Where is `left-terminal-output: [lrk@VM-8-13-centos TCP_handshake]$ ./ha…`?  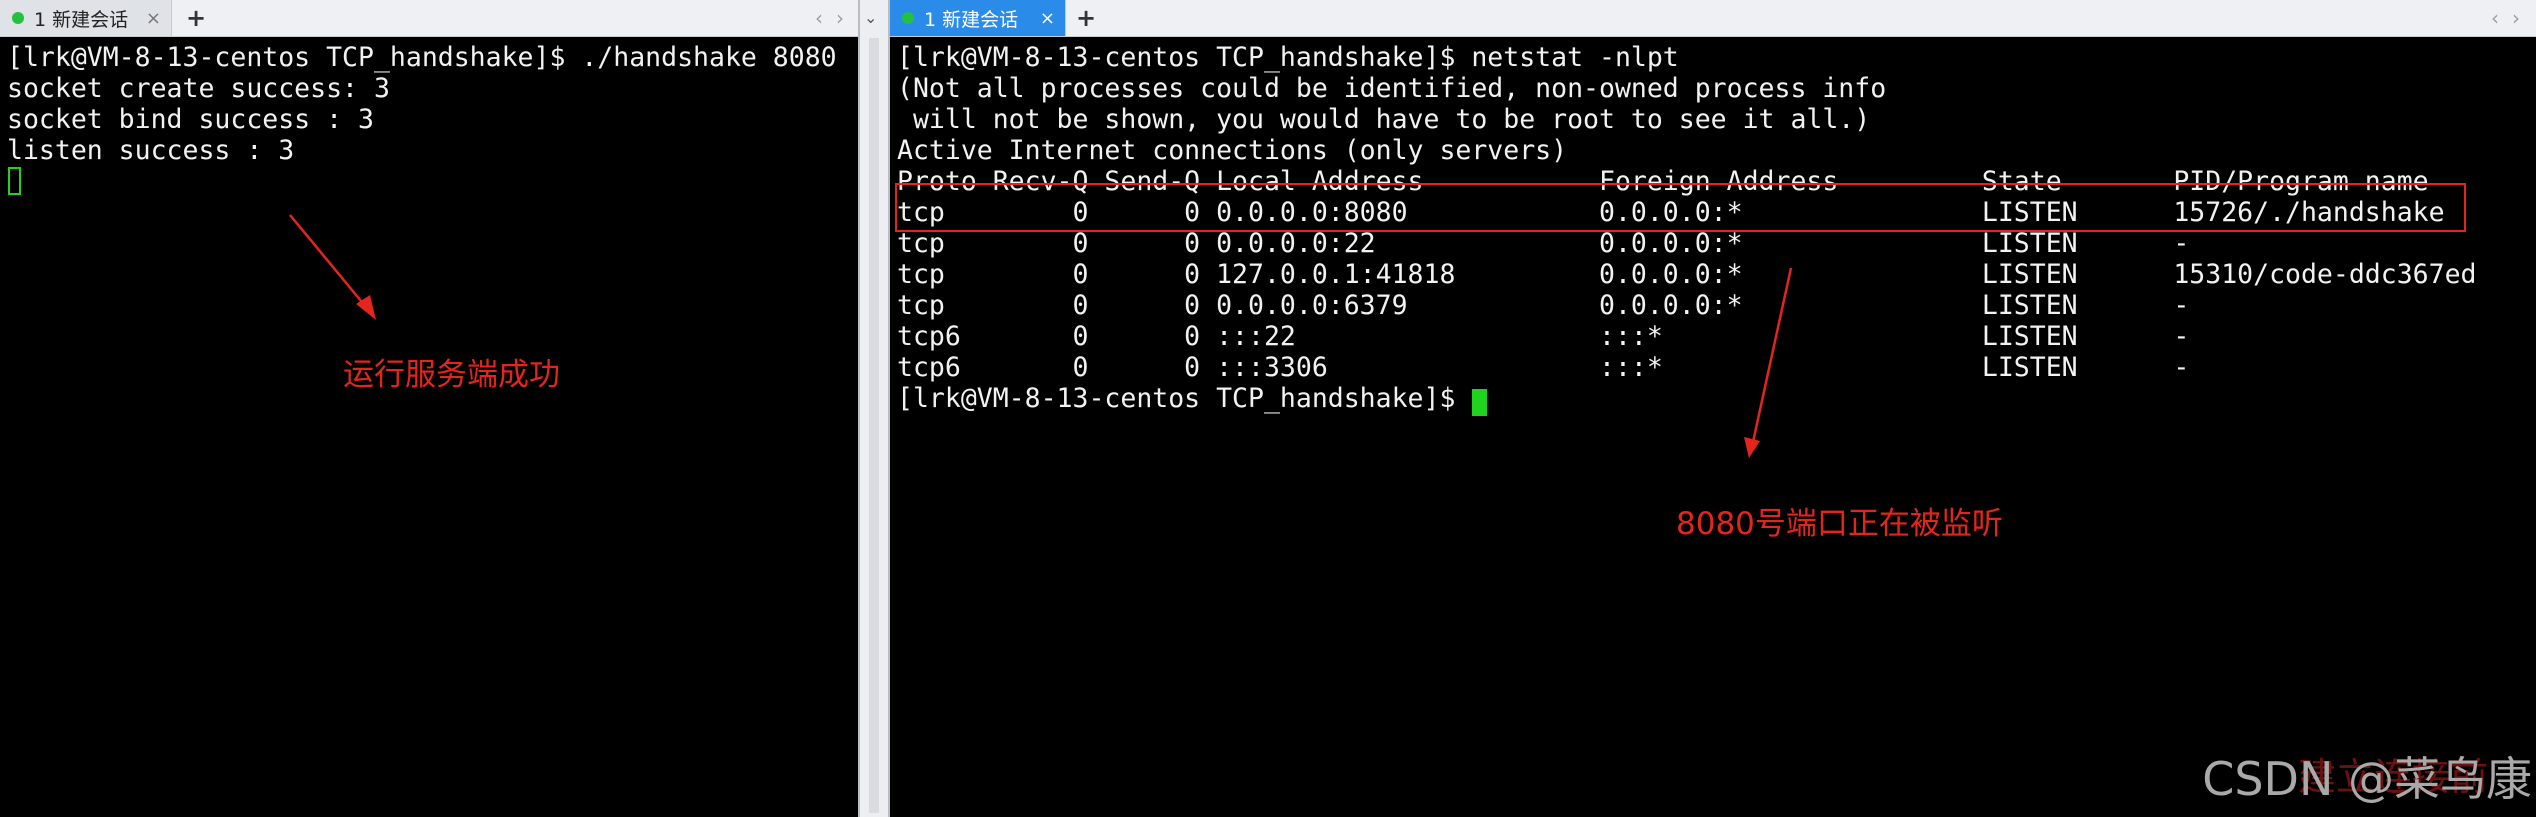
left-terminal-output: [lrk@VM-8-13-centos TCP_handshake]$ ./ha… is located at coordinates (422, 104).